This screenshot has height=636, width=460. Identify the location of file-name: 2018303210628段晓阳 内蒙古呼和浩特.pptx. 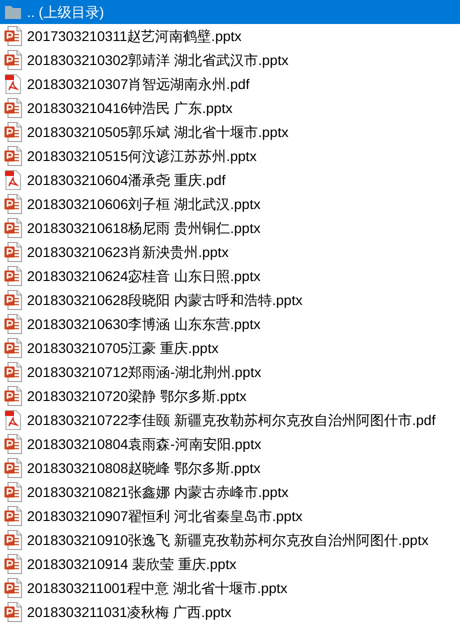
(164, 300).